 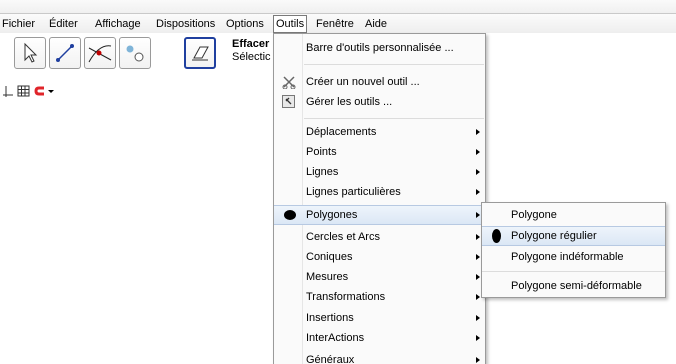 I want to click on menu-item-insertions: Insertions, so click(x=379, y=318).